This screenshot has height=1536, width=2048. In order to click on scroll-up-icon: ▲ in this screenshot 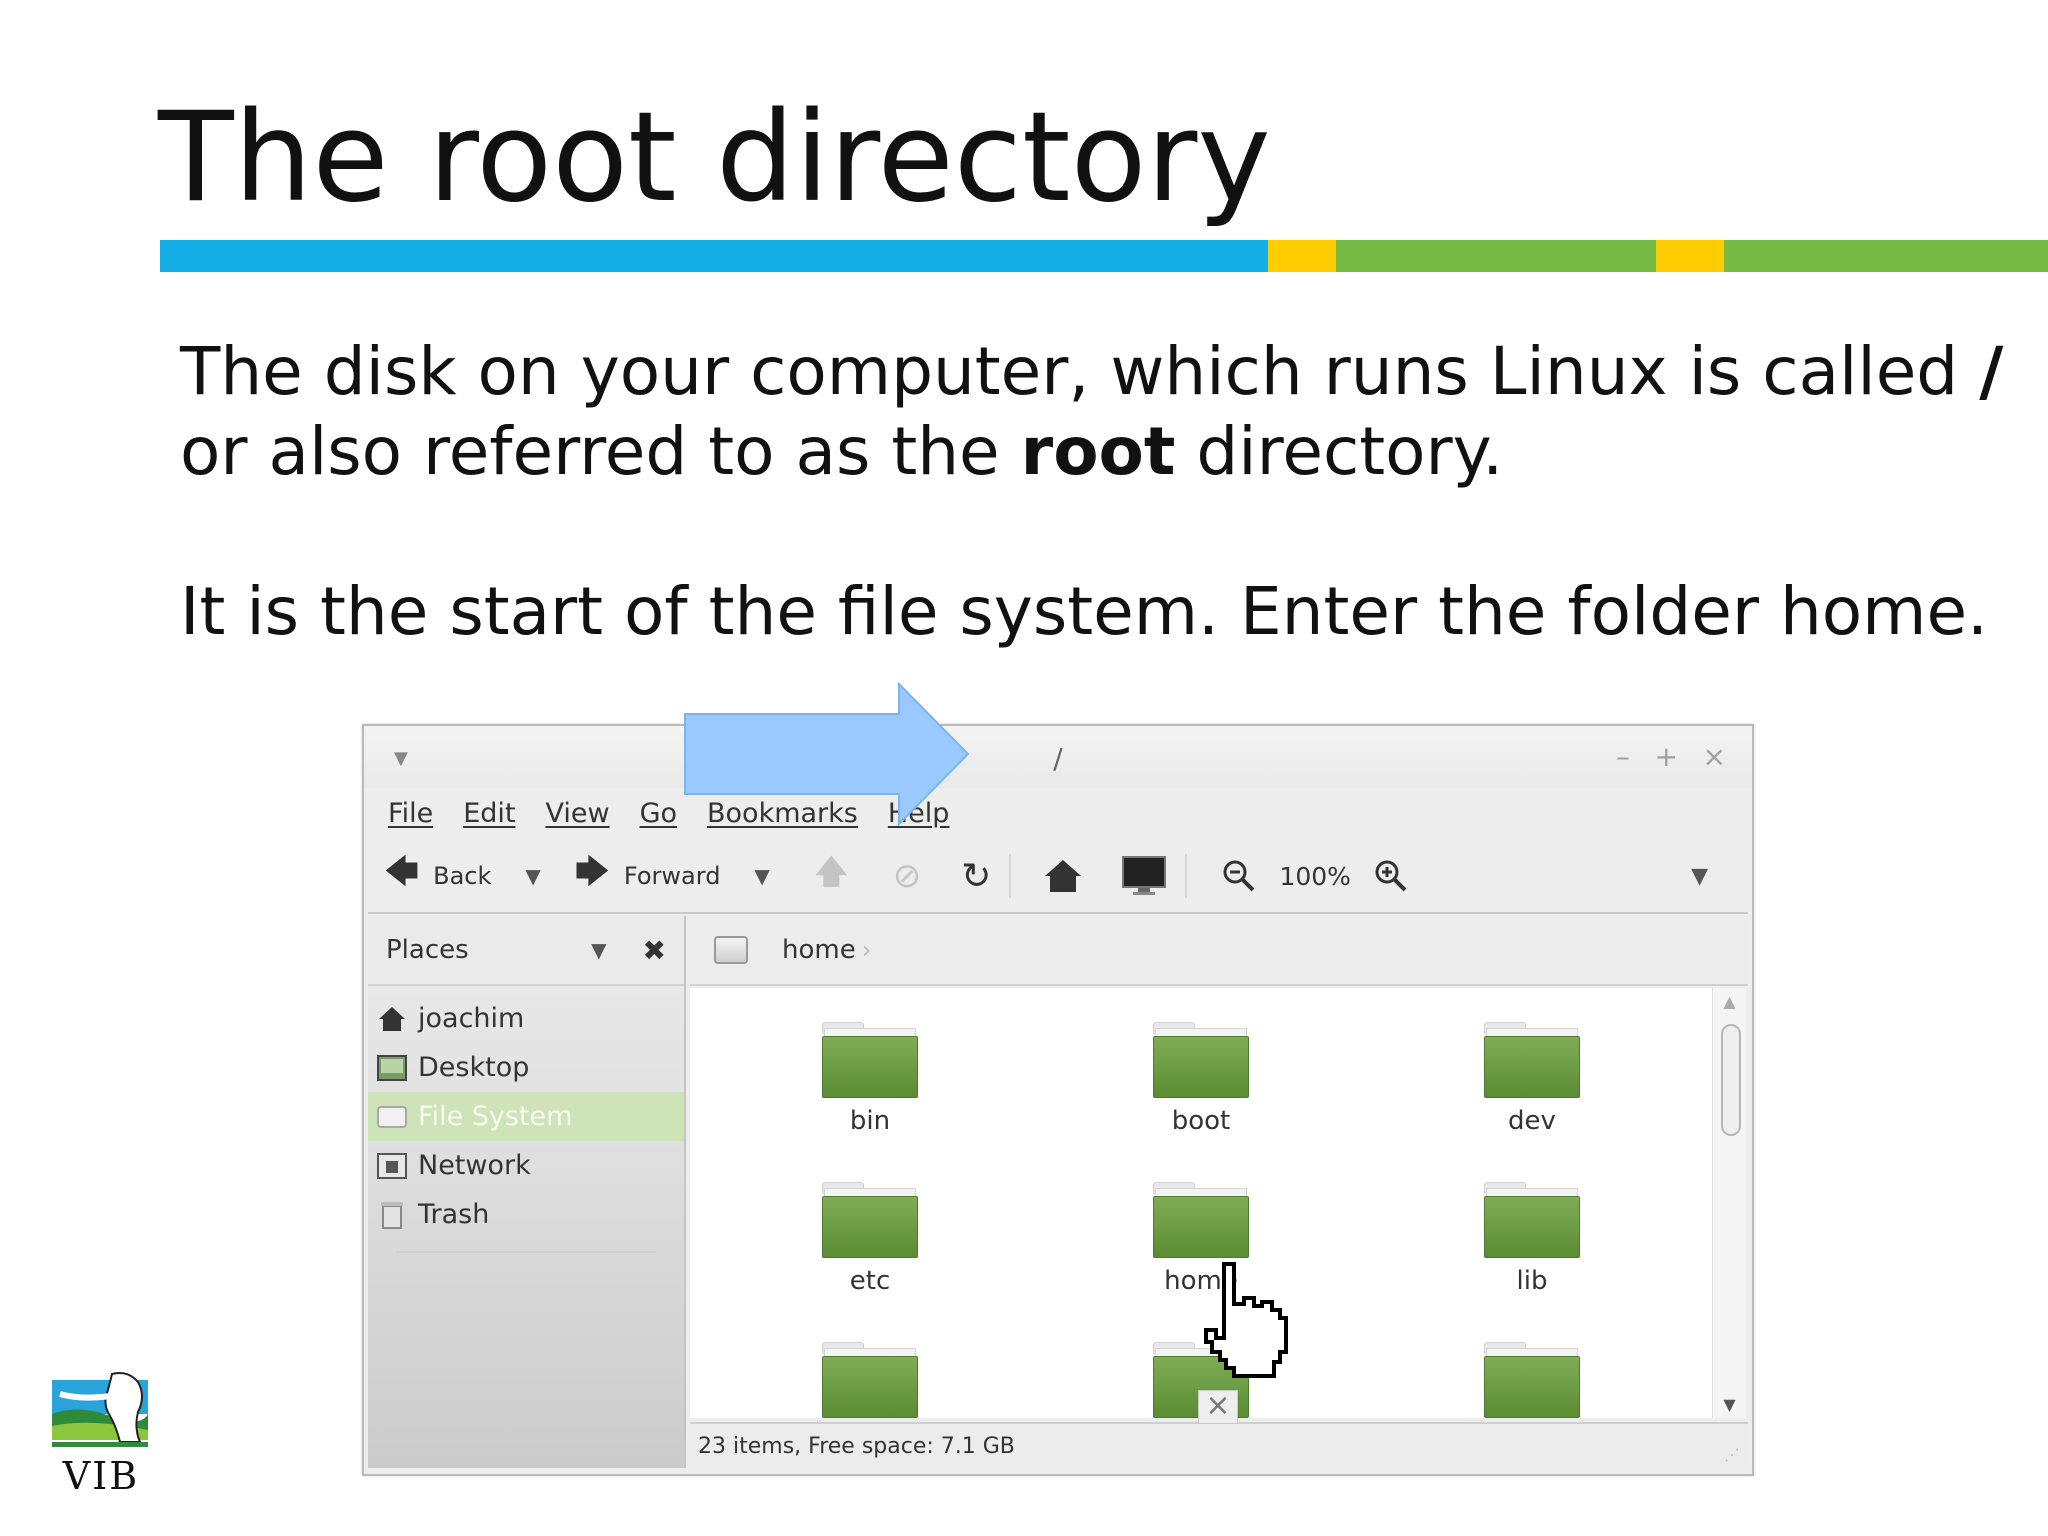, I will do `click(1729, 1001)`.